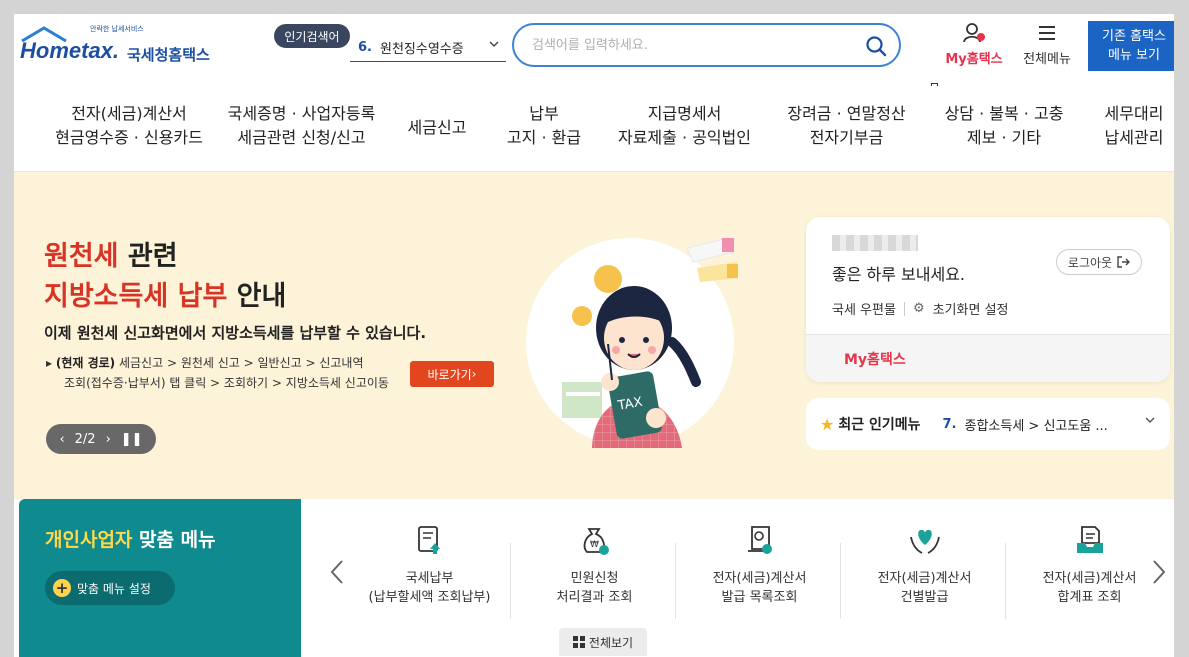 The width and height of the screenshot is (1189, 657). Describe the element at coordinates (174, 540) in the screenshot. I see `biz-title-rest: 맞춤 메뉴` at that location.